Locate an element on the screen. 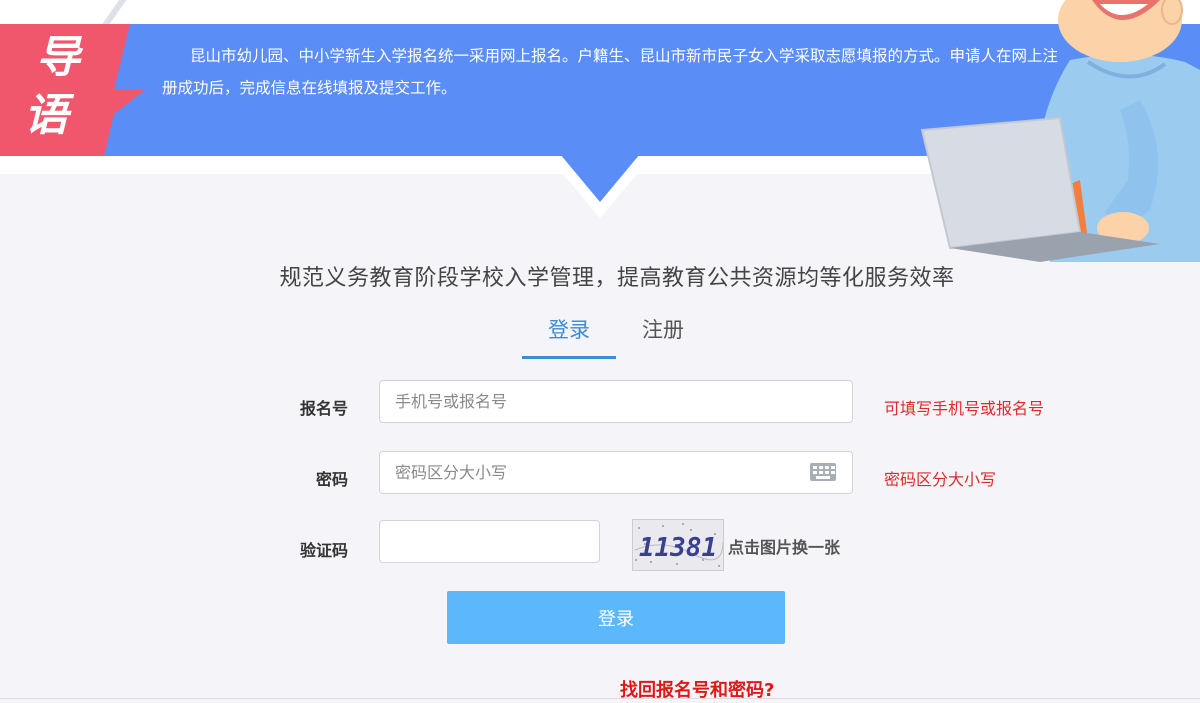 The width and height of the screenshot is (1200, 703). captcha-input is located at coordinates (489, 541).